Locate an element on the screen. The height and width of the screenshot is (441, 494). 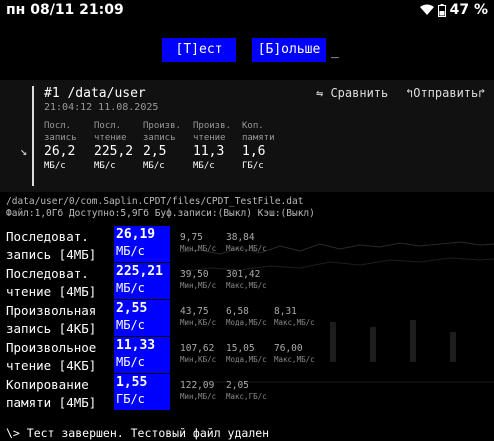
row-value-box: 11,33 МБ/с is located at coordinates (142, 355).